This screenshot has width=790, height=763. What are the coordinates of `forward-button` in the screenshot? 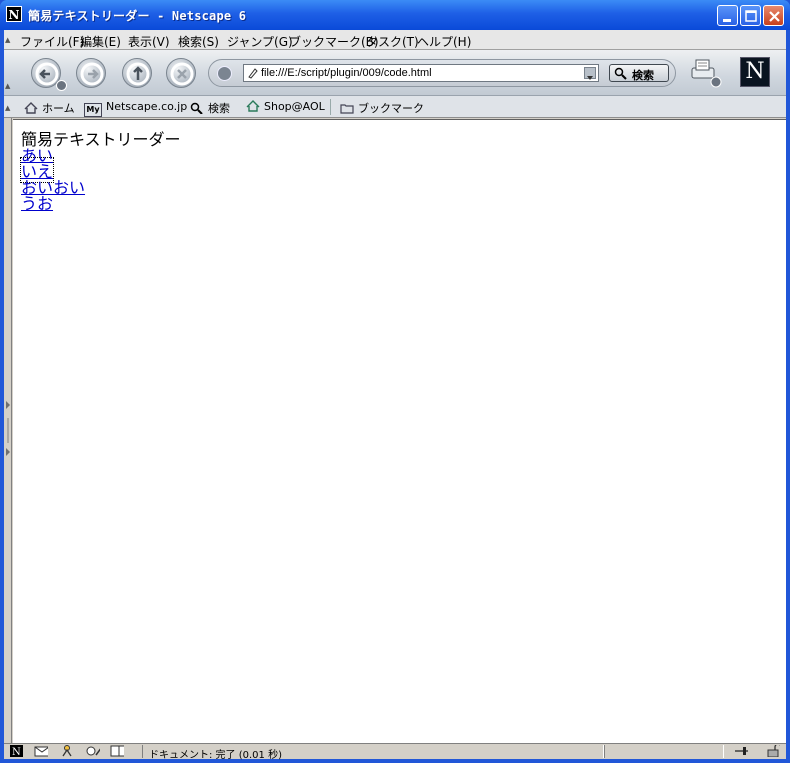 It's located at (91, 73).